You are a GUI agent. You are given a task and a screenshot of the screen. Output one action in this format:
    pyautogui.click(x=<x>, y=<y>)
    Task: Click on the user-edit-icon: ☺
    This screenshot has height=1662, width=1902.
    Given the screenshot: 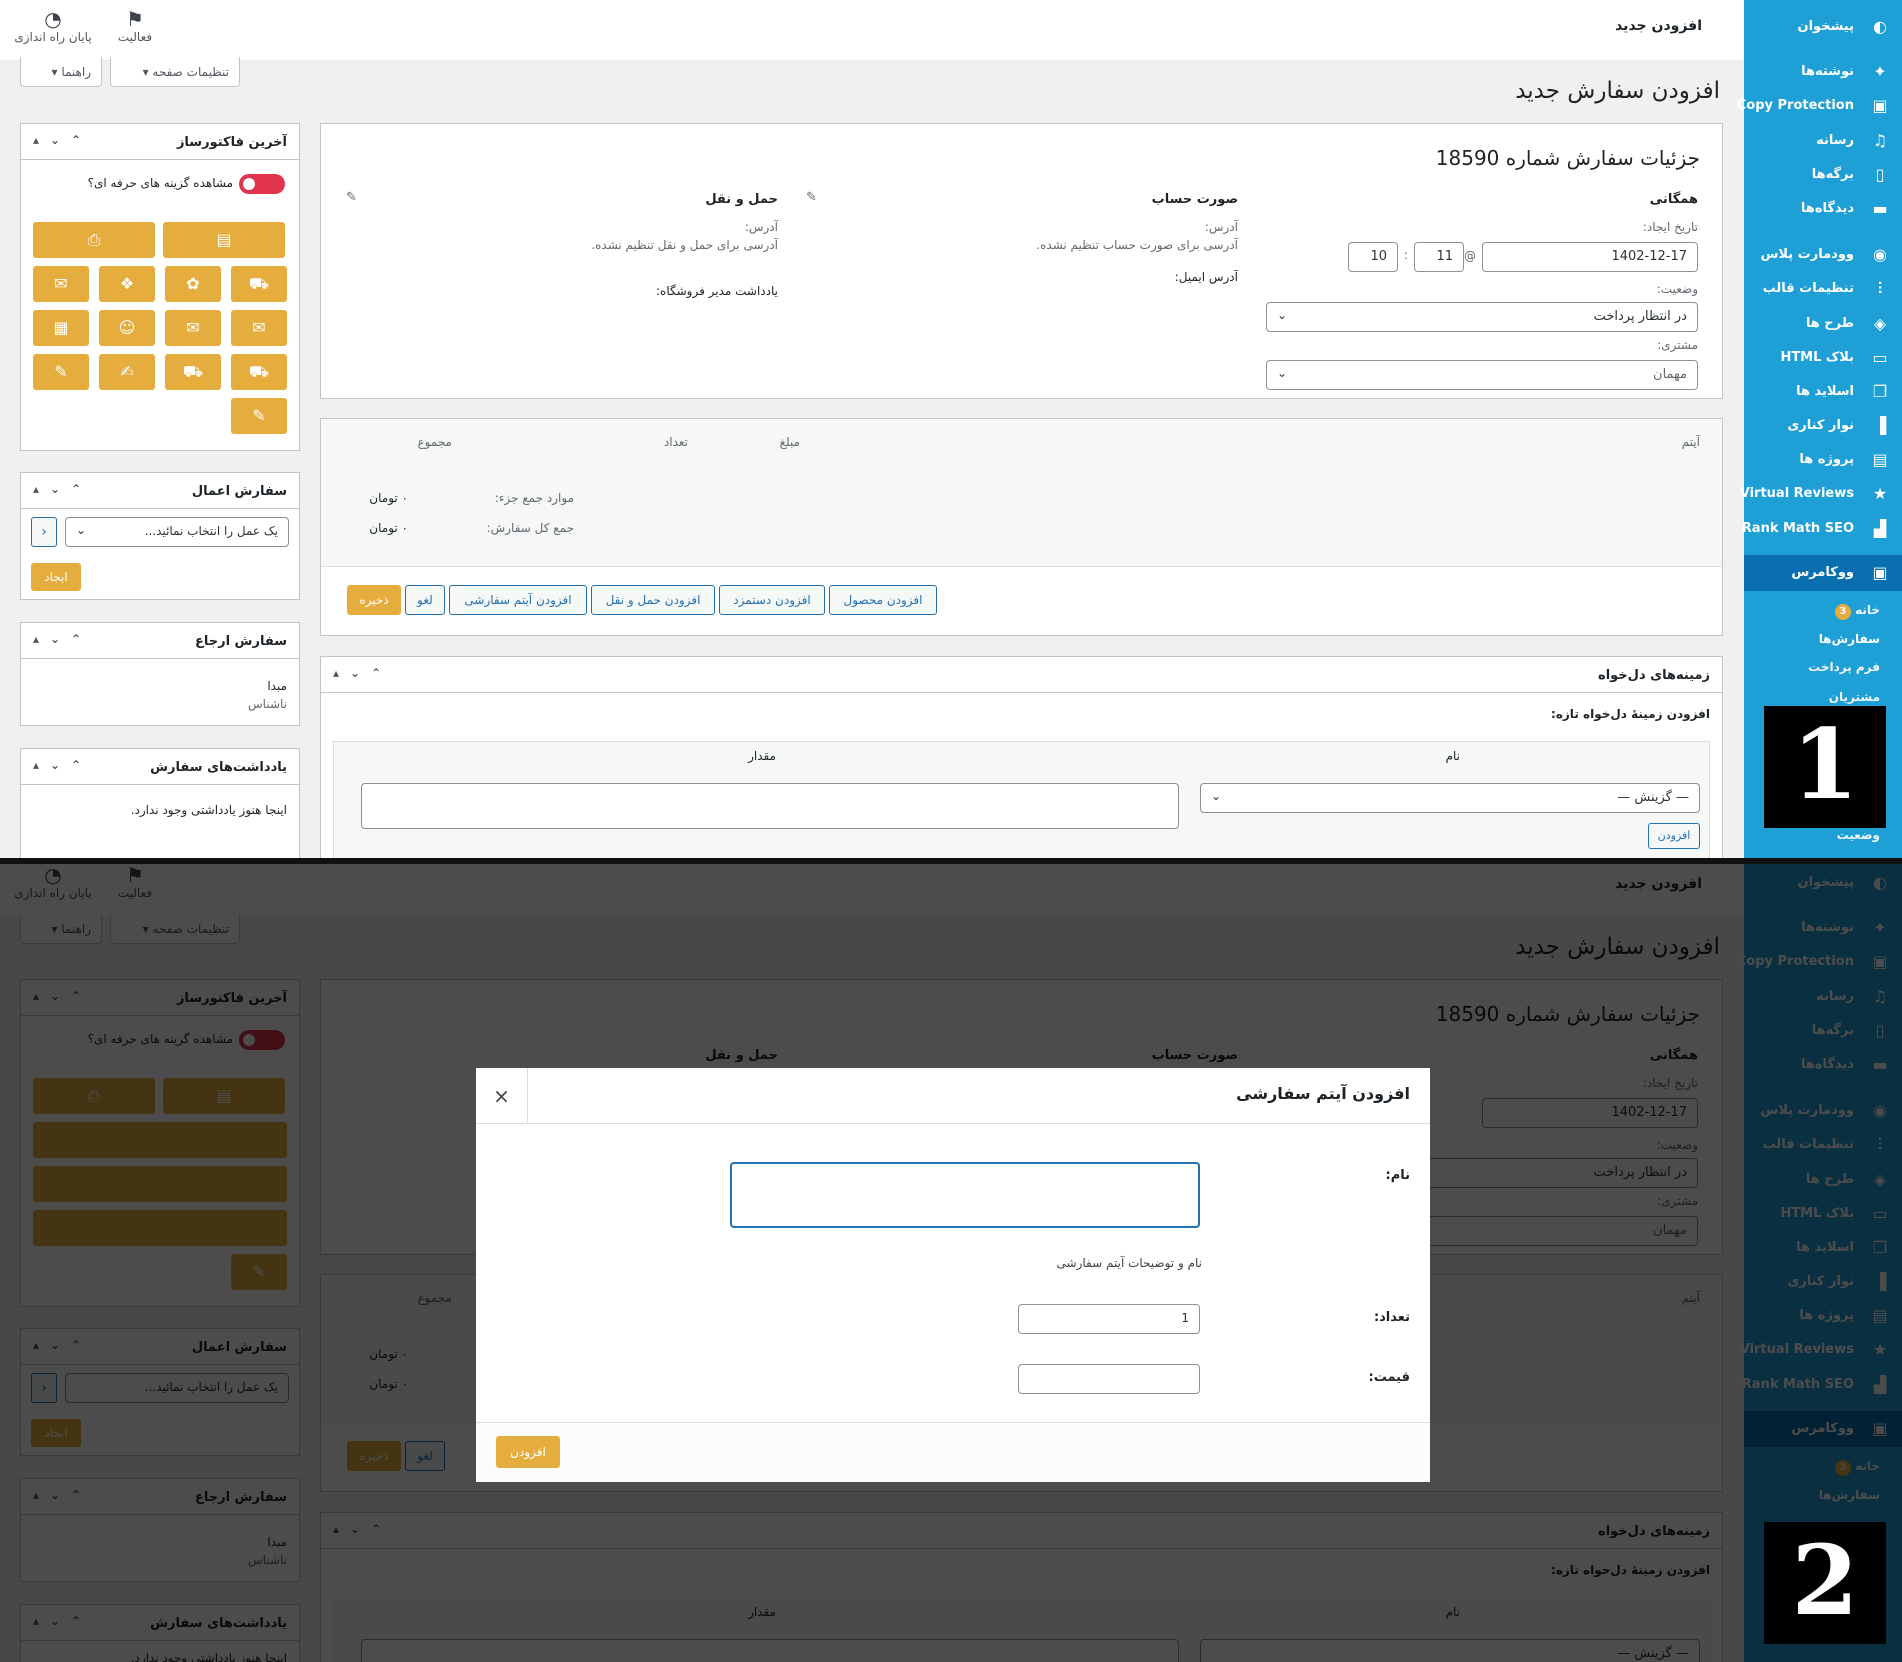 What is the action you would take?
    pyautogui.click(x=127, y=328)
    